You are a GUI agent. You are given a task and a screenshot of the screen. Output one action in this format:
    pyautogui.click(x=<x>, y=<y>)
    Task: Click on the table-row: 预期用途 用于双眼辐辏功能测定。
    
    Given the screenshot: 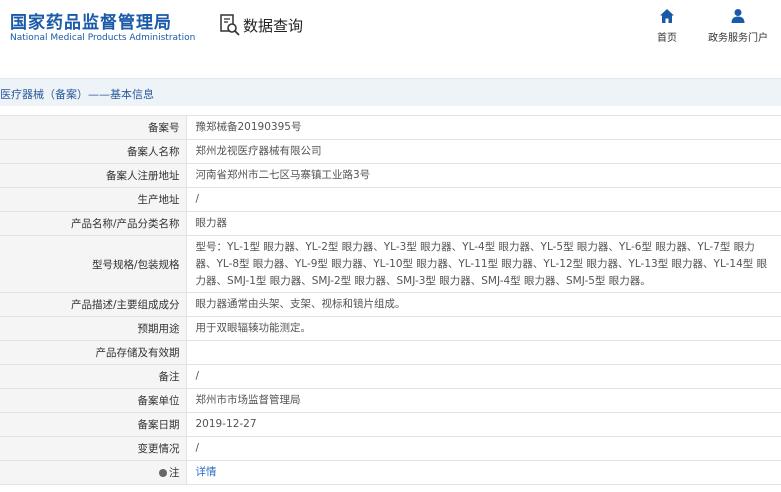 What is the action you would take?
    pyautogui.click(x=390, y=328)
    